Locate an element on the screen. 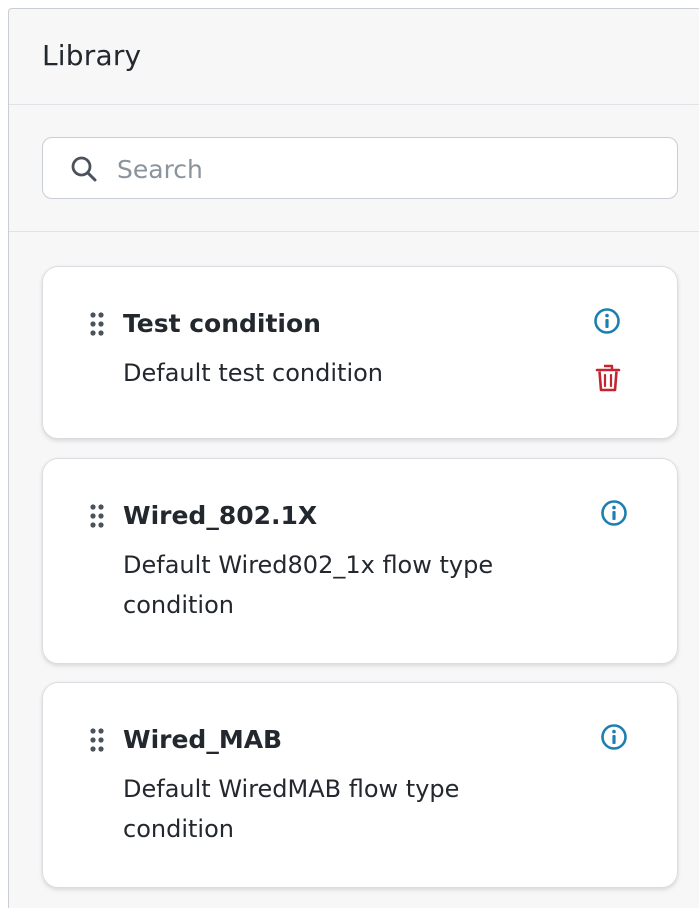  library-header: Library is located at coordinates (354, 57).